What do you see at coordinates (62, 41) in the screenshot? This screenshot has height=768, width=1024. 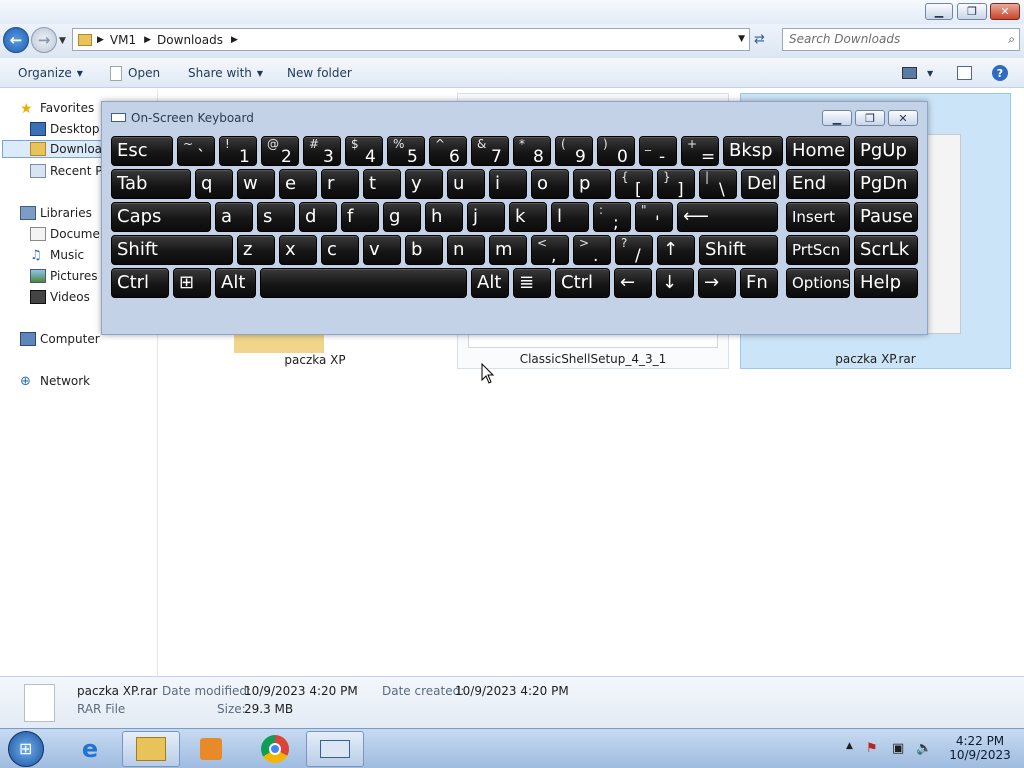 I see `recent-pages-dropdown: ▼` at bounding box center [62, 41].